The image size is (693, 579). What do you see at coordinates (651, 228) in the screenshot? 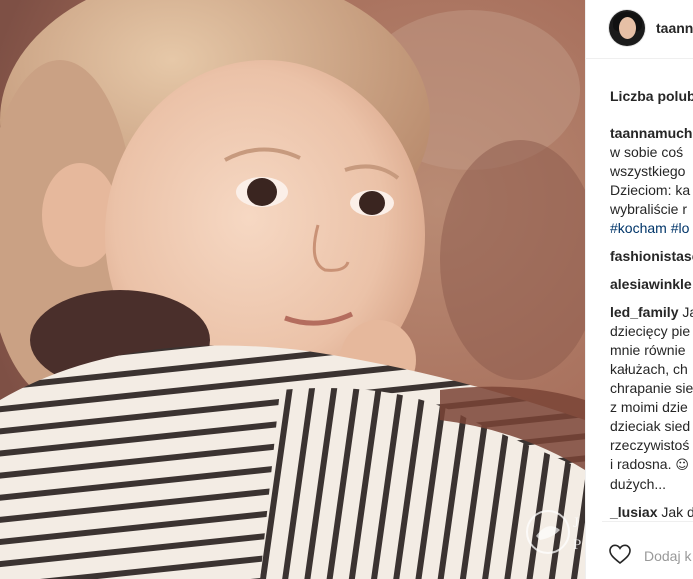
I see `hashtag-link: #kocham #lo` at bounding box center [651, 228].